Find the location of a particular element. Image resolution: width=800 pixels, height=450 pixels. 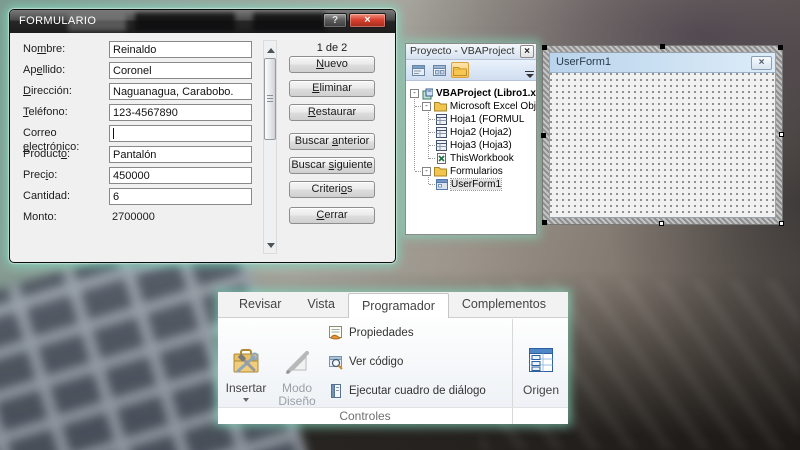

producto-field is located at coordinates (180, 154).